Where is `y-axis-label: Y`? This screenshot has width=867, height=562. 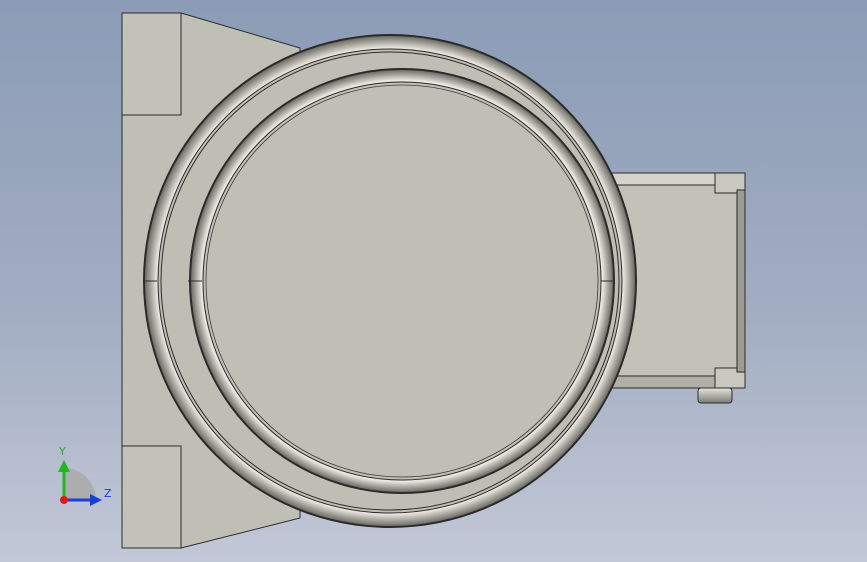 y-axis-label: Y is located at coordinates (62, 451).